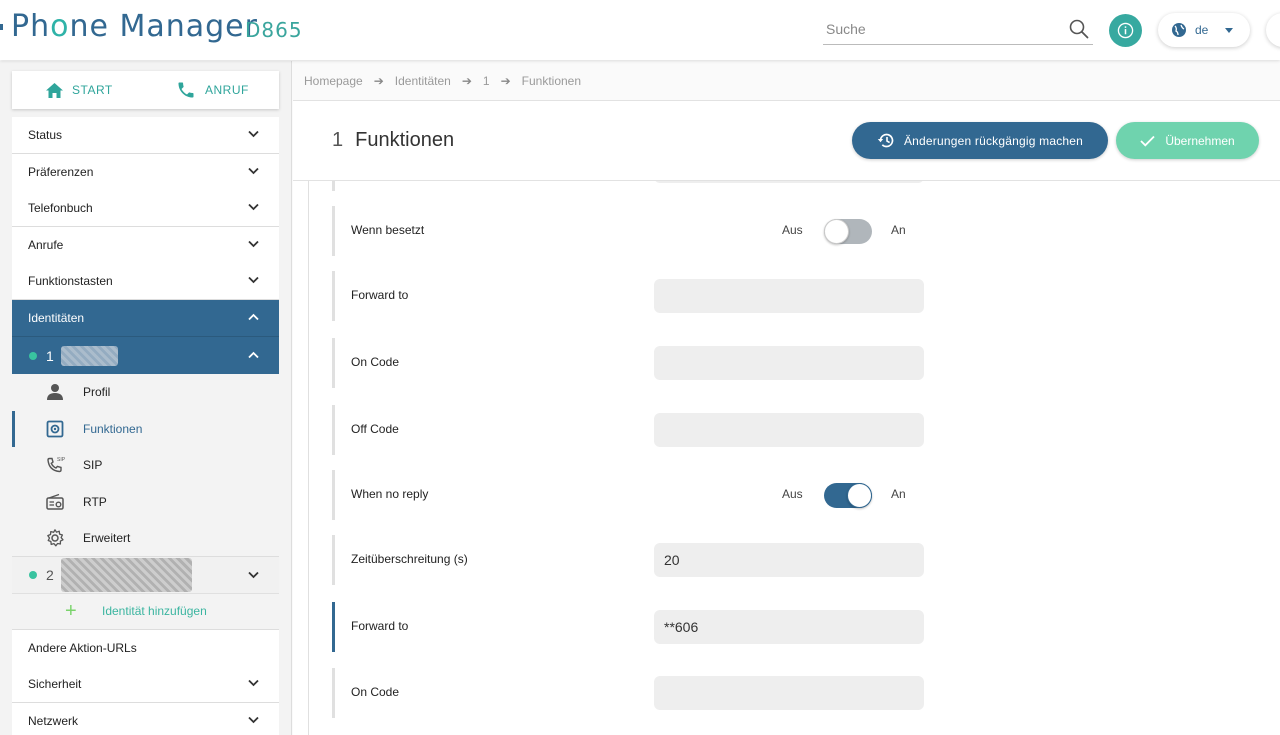 Image resolution: width=1280 pixels, height=735 pixels. Describe the element at coordinates (45, 135) in the screenshot. I see `sidebar-item-label: Status` at that location.